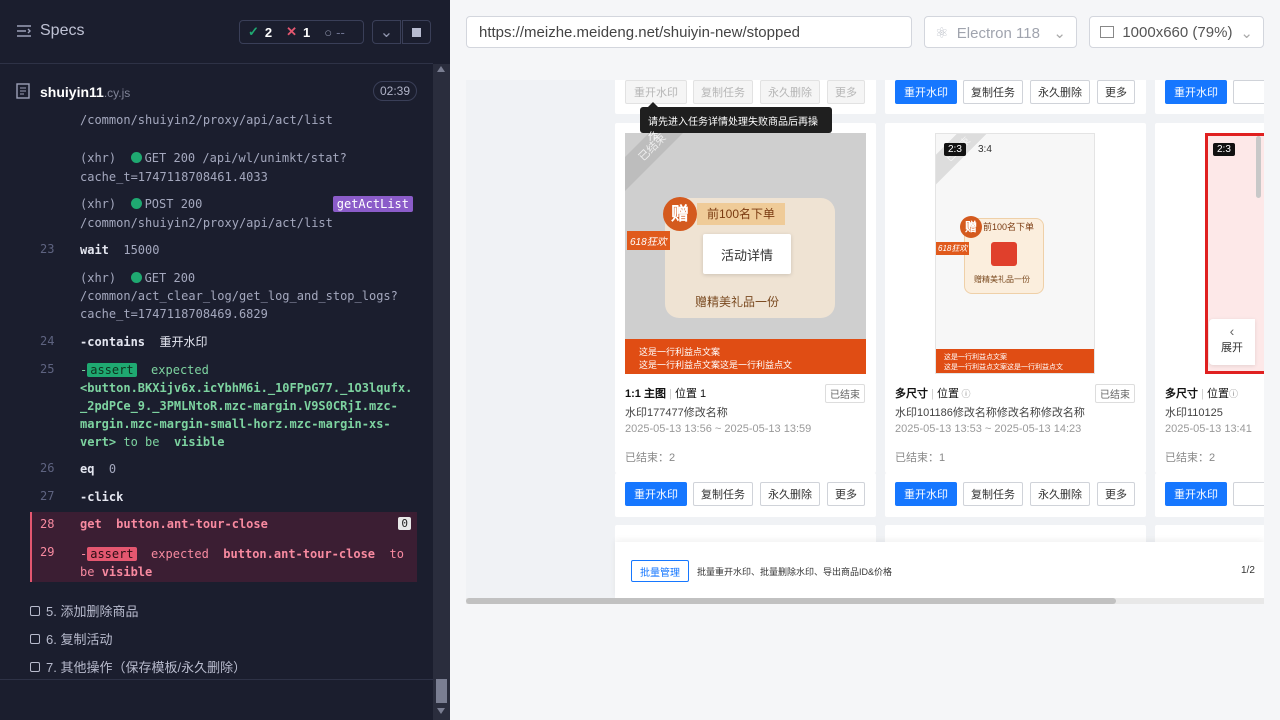 The width and height of the screenshot is (1280, 720). I want to click on activity-details-button: 活动详情, so click(747, 254).